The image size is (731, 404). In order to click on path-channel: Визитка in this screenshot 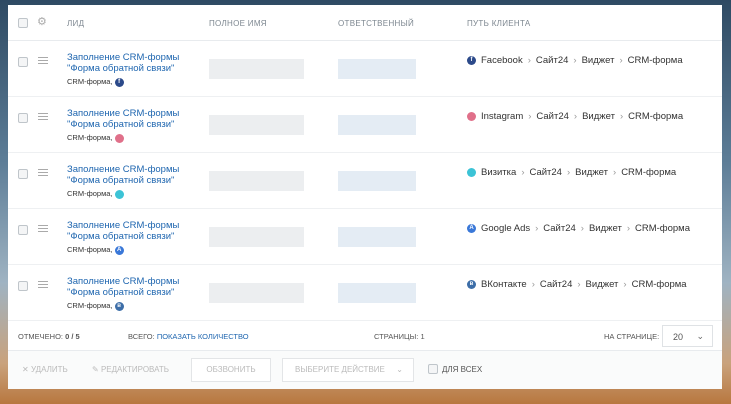, I will do `click(499, 172)`.